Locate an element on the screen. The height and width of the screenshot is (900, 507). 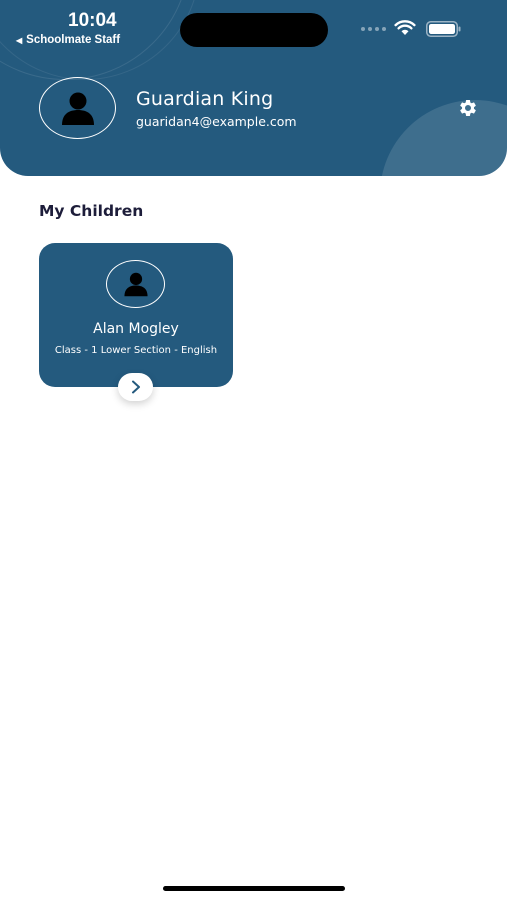
gear-icon is located at coordinates (468, 108).